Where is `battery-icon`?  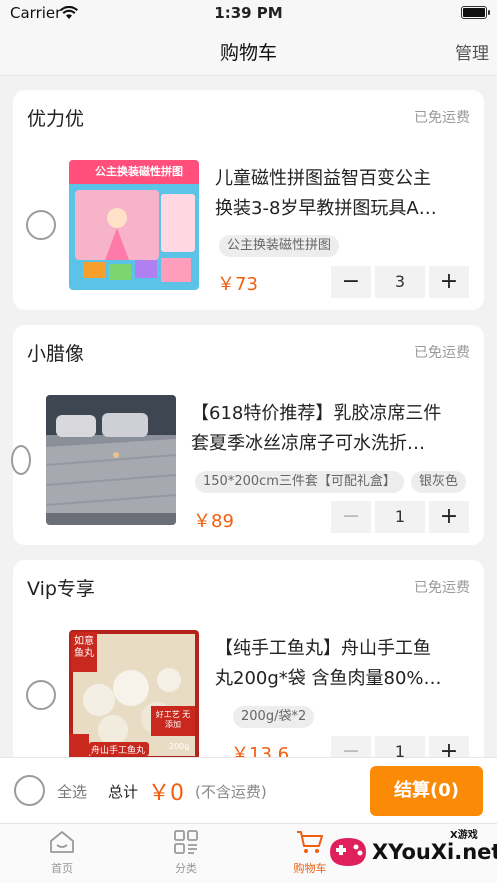 battery-icon is located at coordinates (475, 12).